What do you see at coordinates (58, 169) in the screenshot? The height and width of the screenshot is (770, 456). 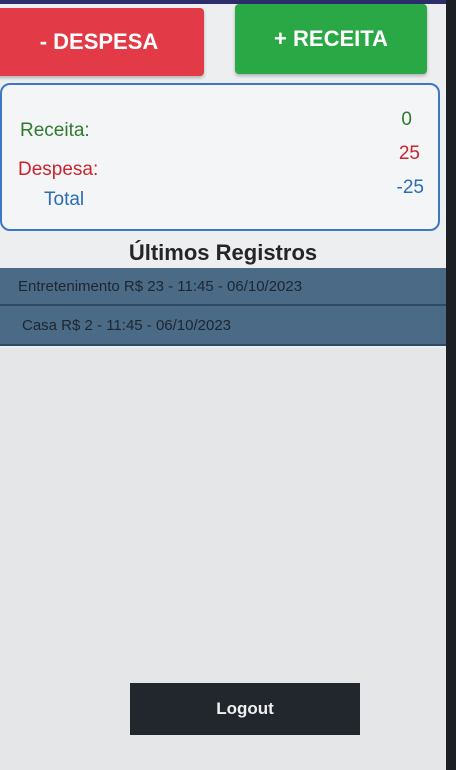 I see `despesa-label: Despesa:` at bounding box center [58, 169].